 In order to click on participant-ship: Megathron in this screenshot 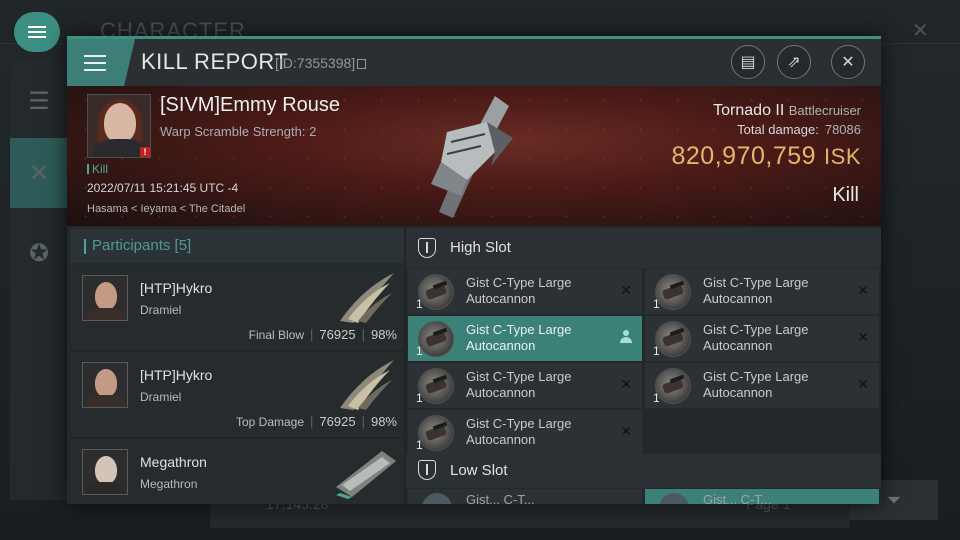, I will do `click(169, 484)`.